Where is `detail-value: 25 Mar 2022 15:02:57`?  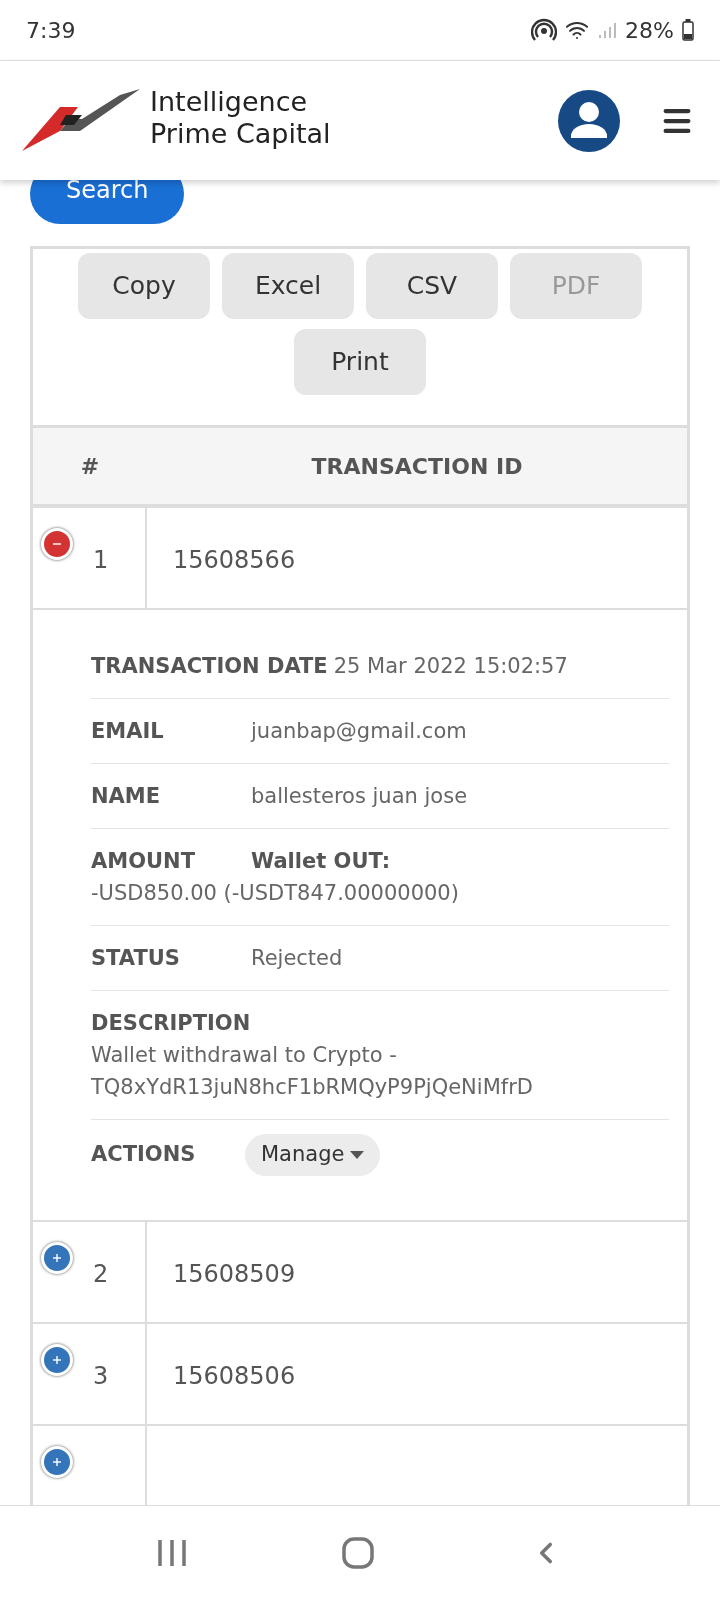 detail-value: 25 Mar 2022 15:02:57 is located at coordinates (450, 666).